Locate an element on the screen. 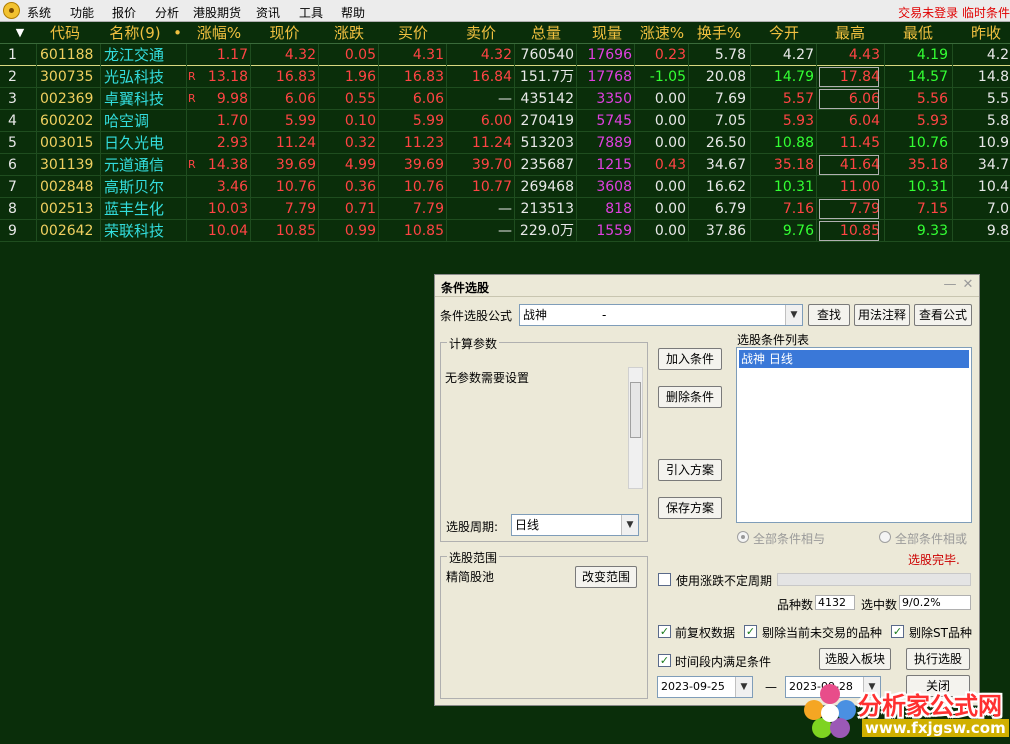 The image size is (1010, 744). variable-period-checkbox is located at coordinates (664, 579).